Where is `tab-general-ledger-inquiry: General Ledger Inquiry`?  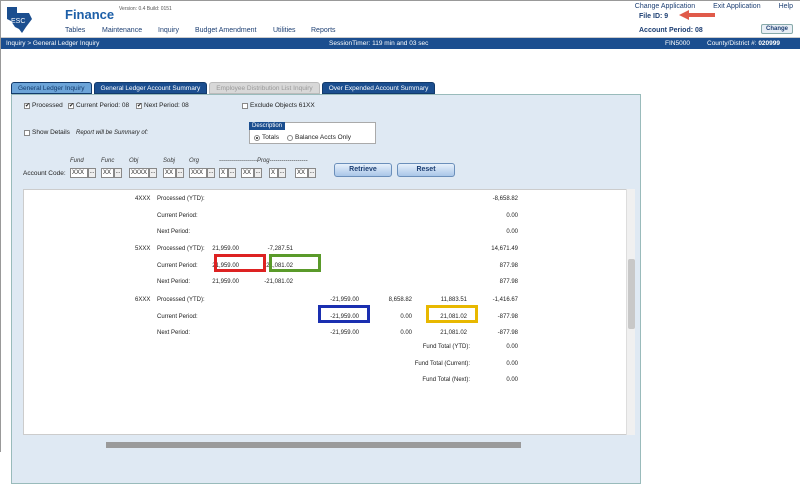
tab-general-ledger-inquiry: General Ledger Inquiry is located at coordinates (51, 88).